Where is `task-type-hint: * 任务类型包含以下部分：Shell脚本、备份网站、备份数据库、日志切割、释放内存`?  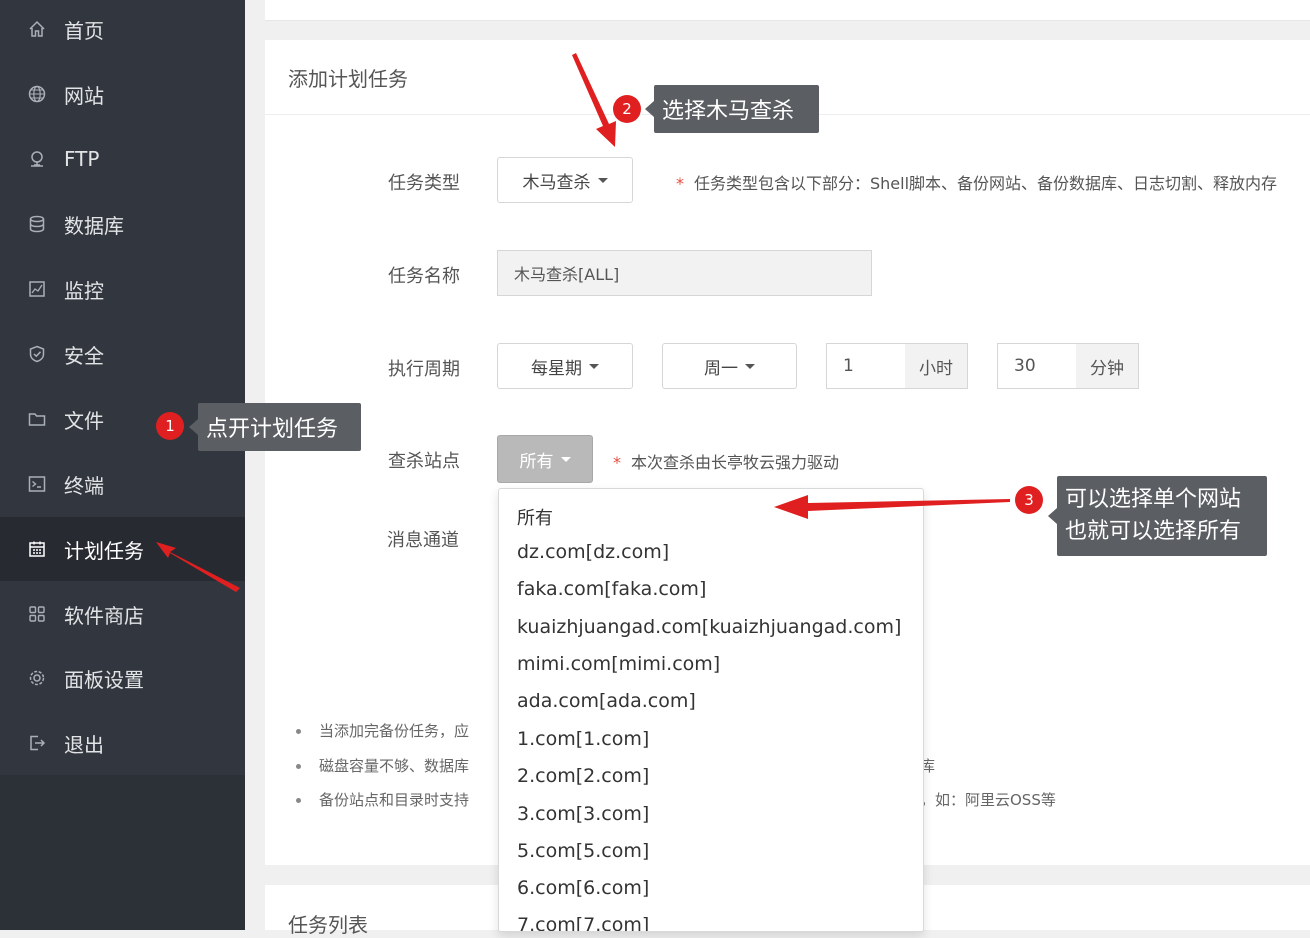 task-type-hint: * 任务类型包含以下部分：Shell脚本、备份网站、备份数据库、日志切割、释放内存 is located at coordinates (976, 182).